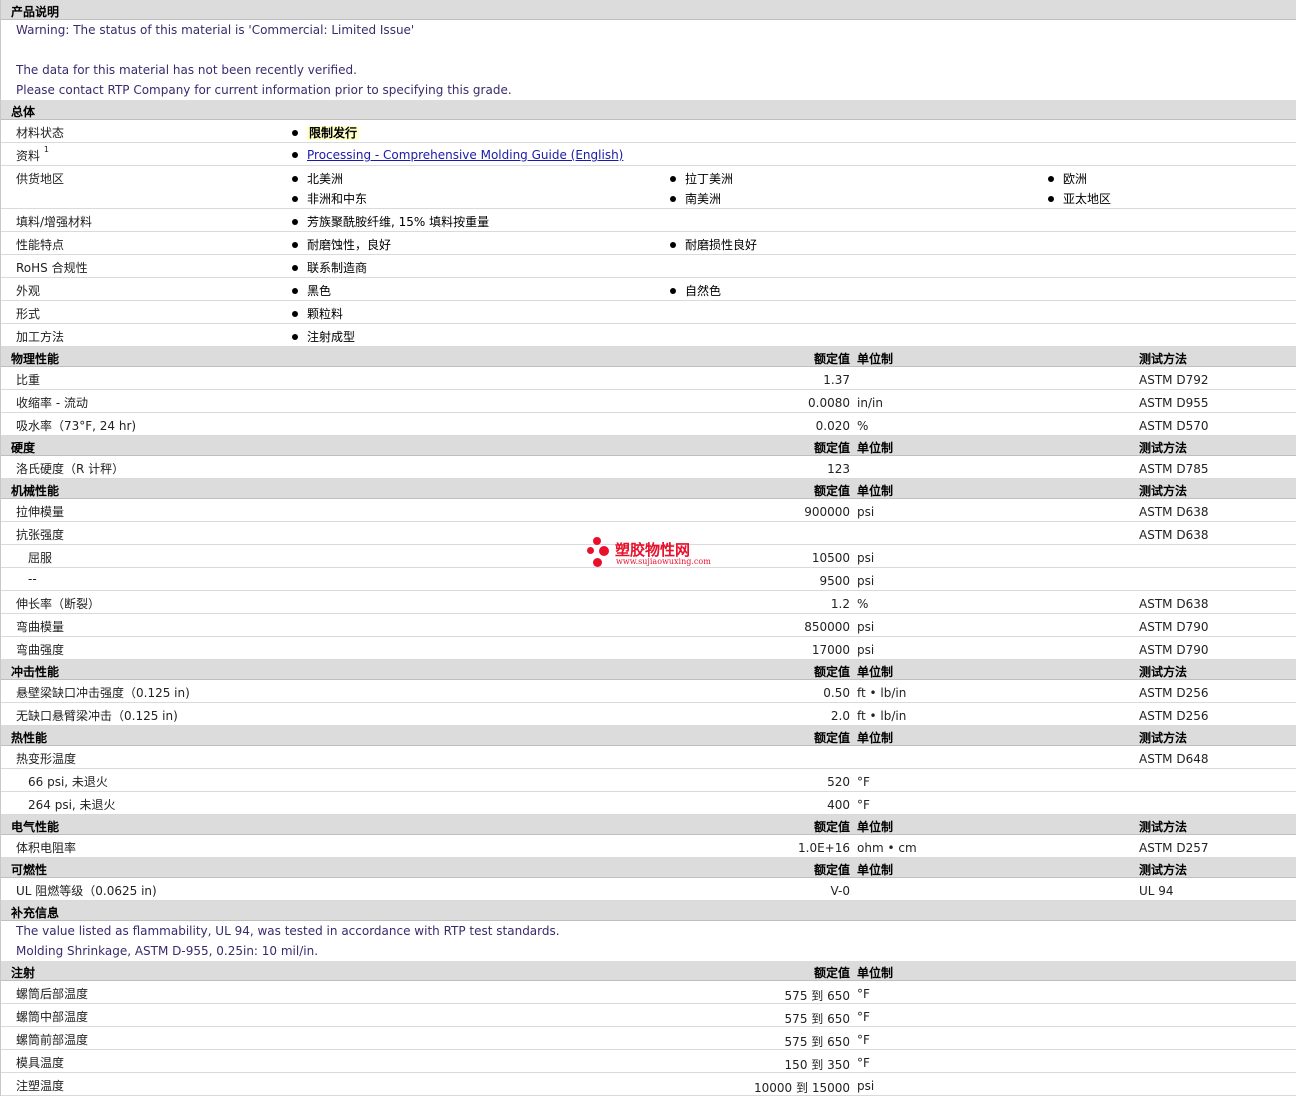  Describe the element at coordinates (46, 149) in the screenshot. I see `footnote-marker: 1` at that location.